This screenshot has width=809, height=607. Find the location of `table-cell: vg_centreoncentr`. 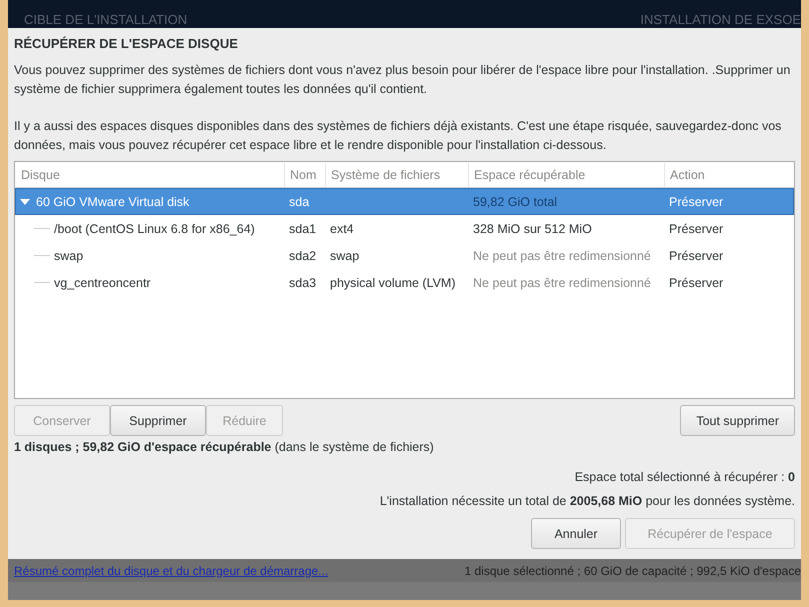

table-cell: vg_centreoncentr is located at coordinates (102, 283).